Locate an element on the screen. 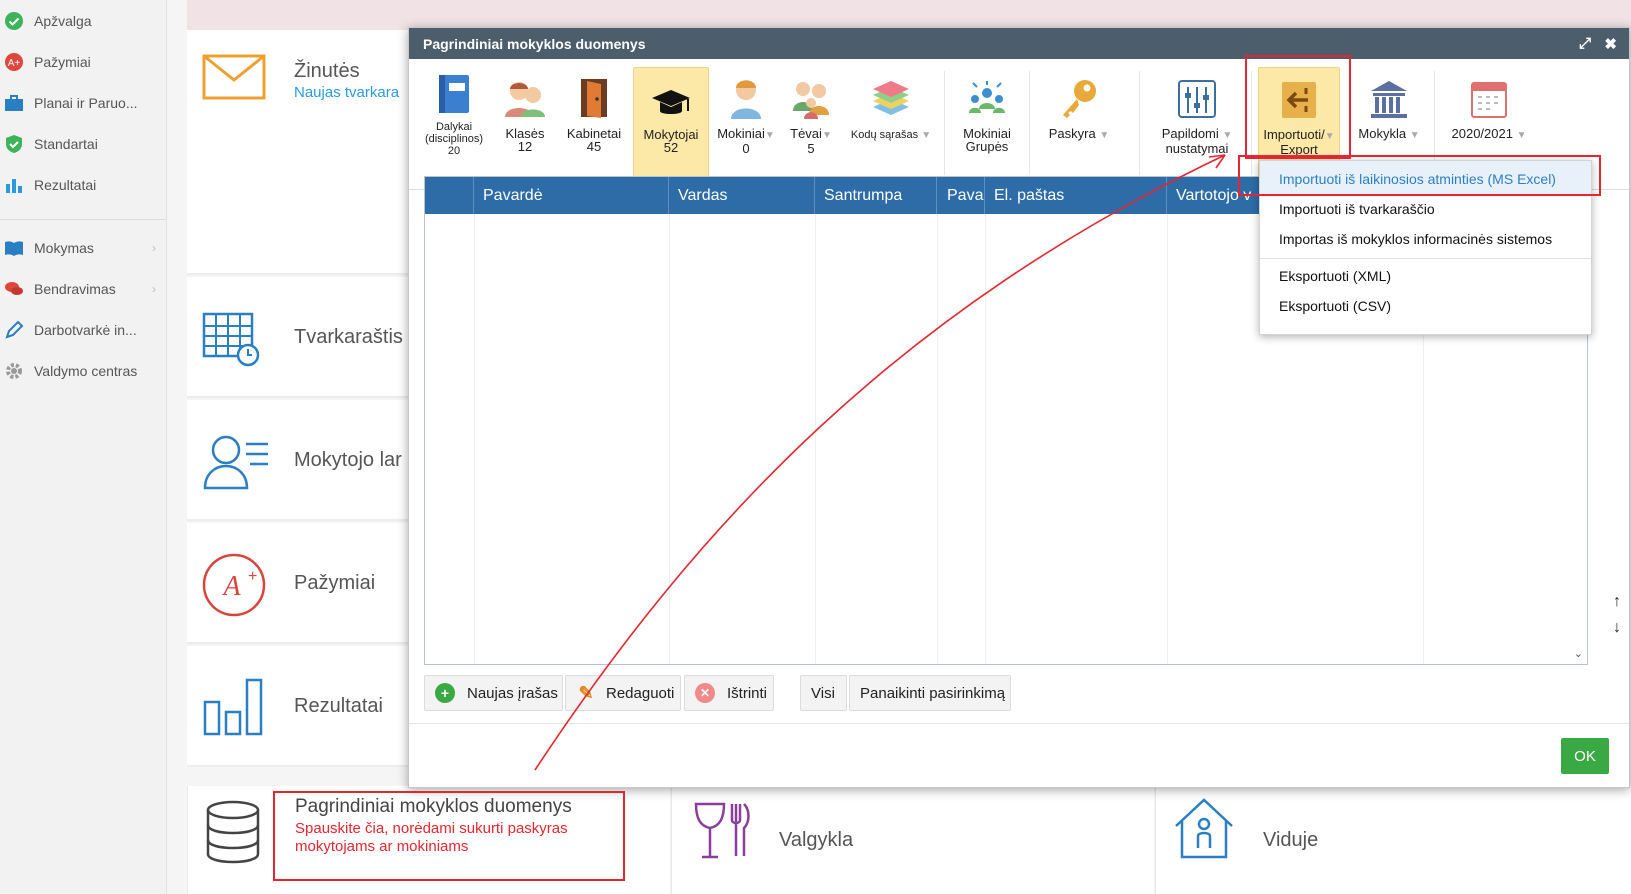  sidebar-item-overview: Apžvalga is located at coordinates (83, 21).